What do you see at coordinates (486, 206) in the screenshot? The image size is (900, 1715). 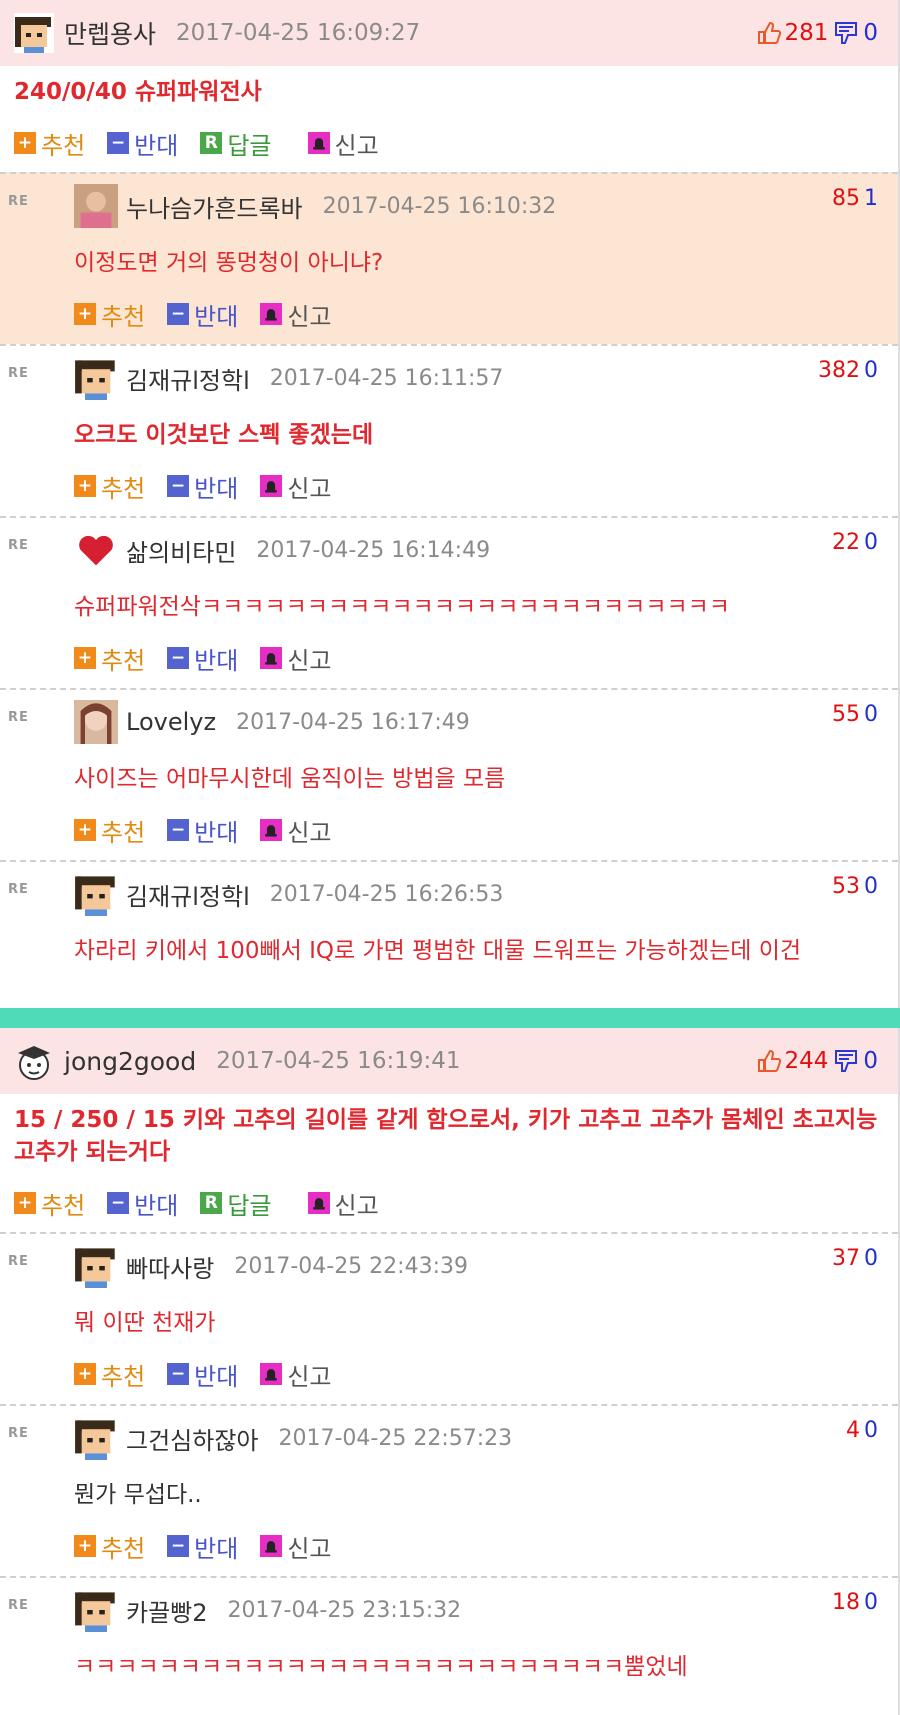 I see `reply-header: 누나슴가흔드록바 2017-04-25 16:10:32 85 1` at bounding box center [486, 206].